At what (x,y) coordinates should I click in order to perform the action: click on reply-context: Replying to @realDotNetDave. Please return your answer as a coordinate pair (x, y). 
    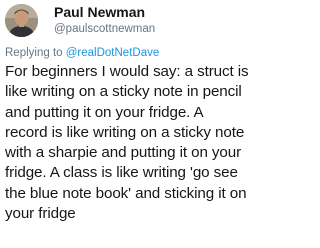
    Looking at the image, I should click on (82, 53).